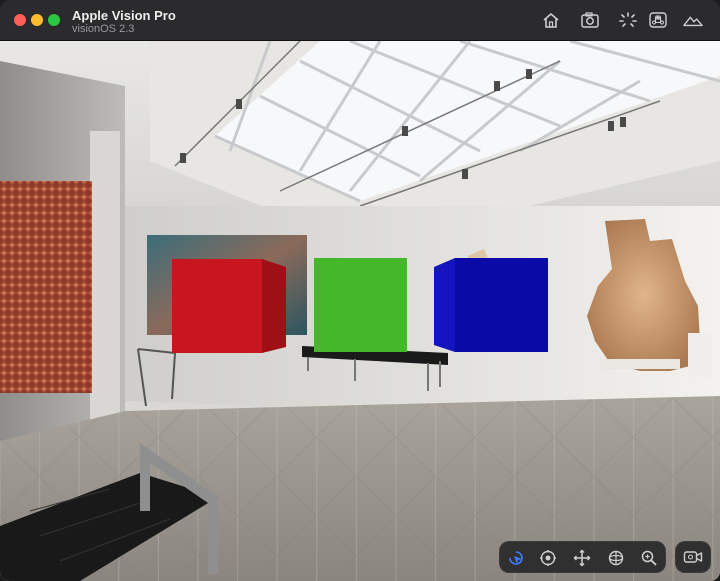 Image resolution: width=720 pixels, height=581 pixels. Describe the element at coordinates (229, 306) in the screenshot. I see `red-cube` at that location.